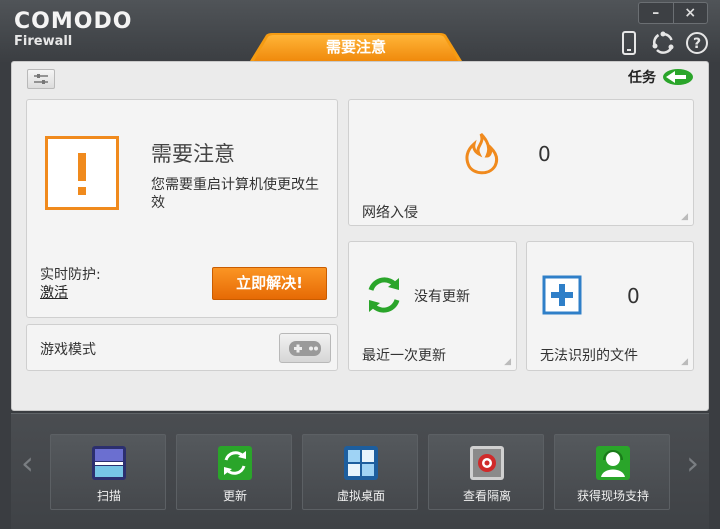 The width and height of the screenshot is (720, 529). What do you see at coordinates (108, 496) in the screenshot?
I see `tile-label: 扫描` at bounding box center [108, 496].